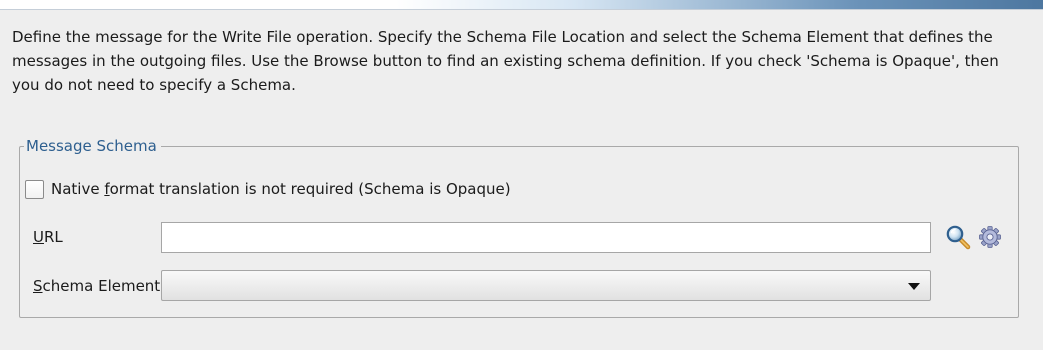 The height and width of the screenshot is (350, 1043). Describe the element at coordinates (101, 286) in the screenshot. I see `schema-label-rest: chema Element` at that location.